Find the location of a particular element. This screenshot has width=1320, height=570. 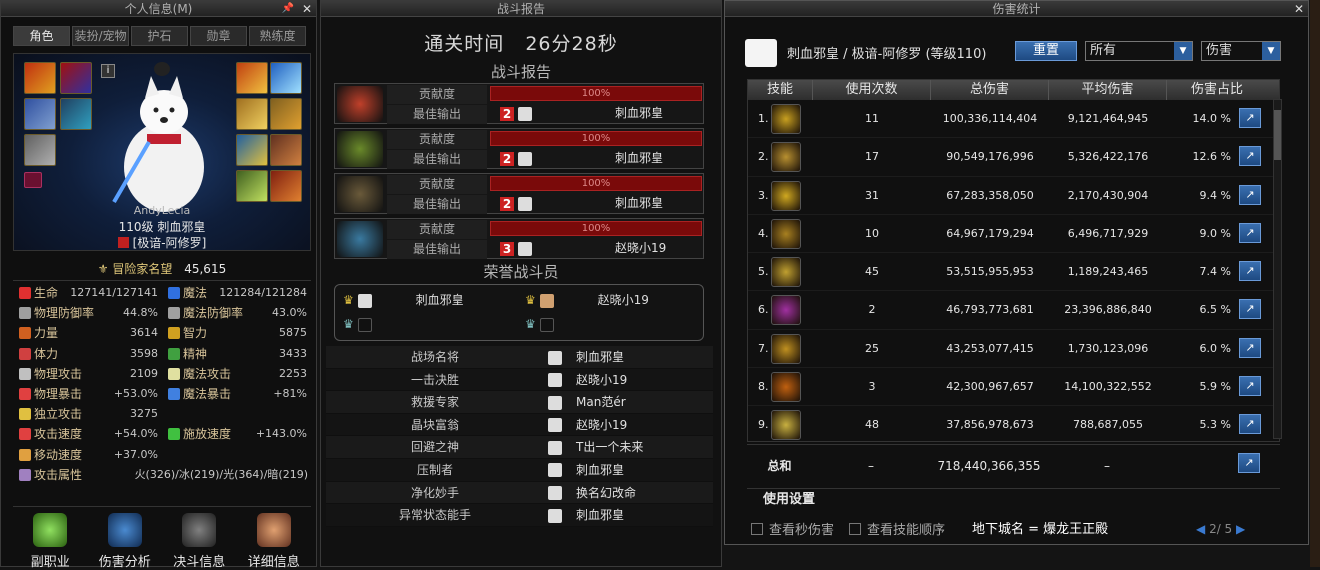

total-damage-cell: 37,856,978,673 is located at coordinates (990, 425).